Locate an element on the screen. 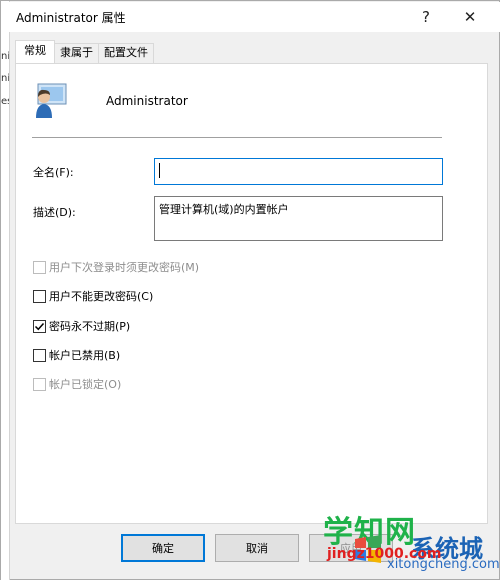 This screenshot has height=580, width=500. fullname-label: 全名(F): is located at coordinates (53, 172).